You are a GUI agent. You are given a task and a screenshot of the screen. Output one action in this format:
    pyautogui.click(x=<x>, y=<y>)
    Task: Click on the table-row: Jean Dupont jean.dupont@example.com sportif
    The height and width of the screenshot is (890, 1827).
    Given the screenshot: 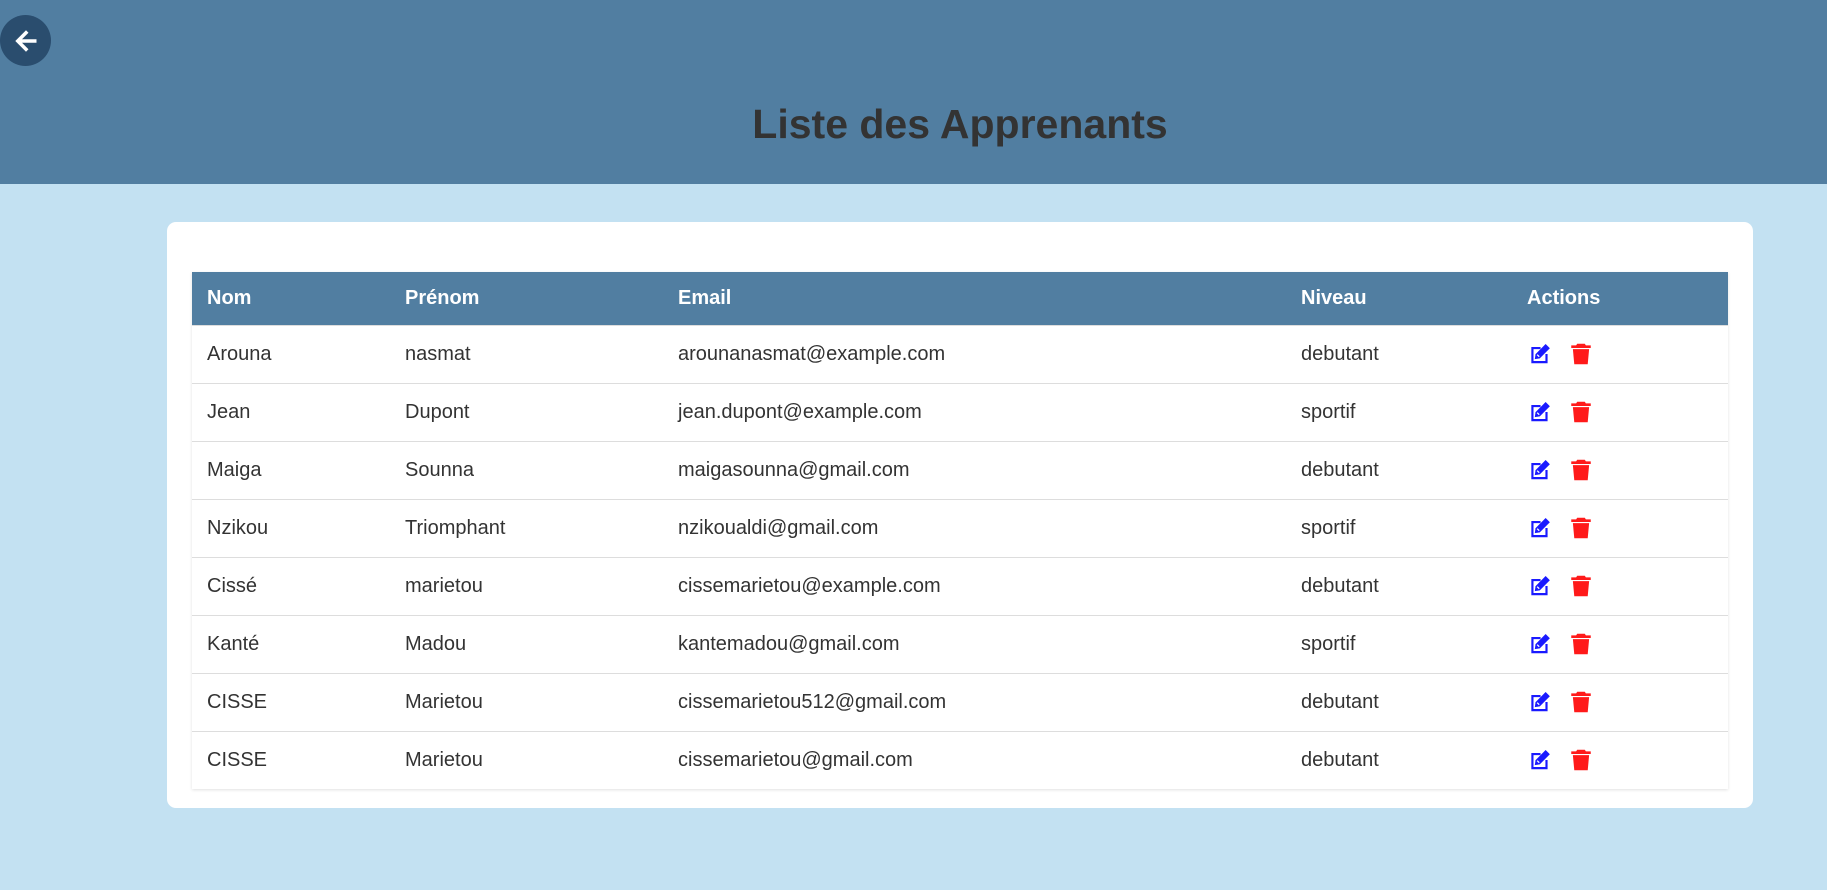 What is the action you would take?
    pyautogui.click(x=960, y=412)
    